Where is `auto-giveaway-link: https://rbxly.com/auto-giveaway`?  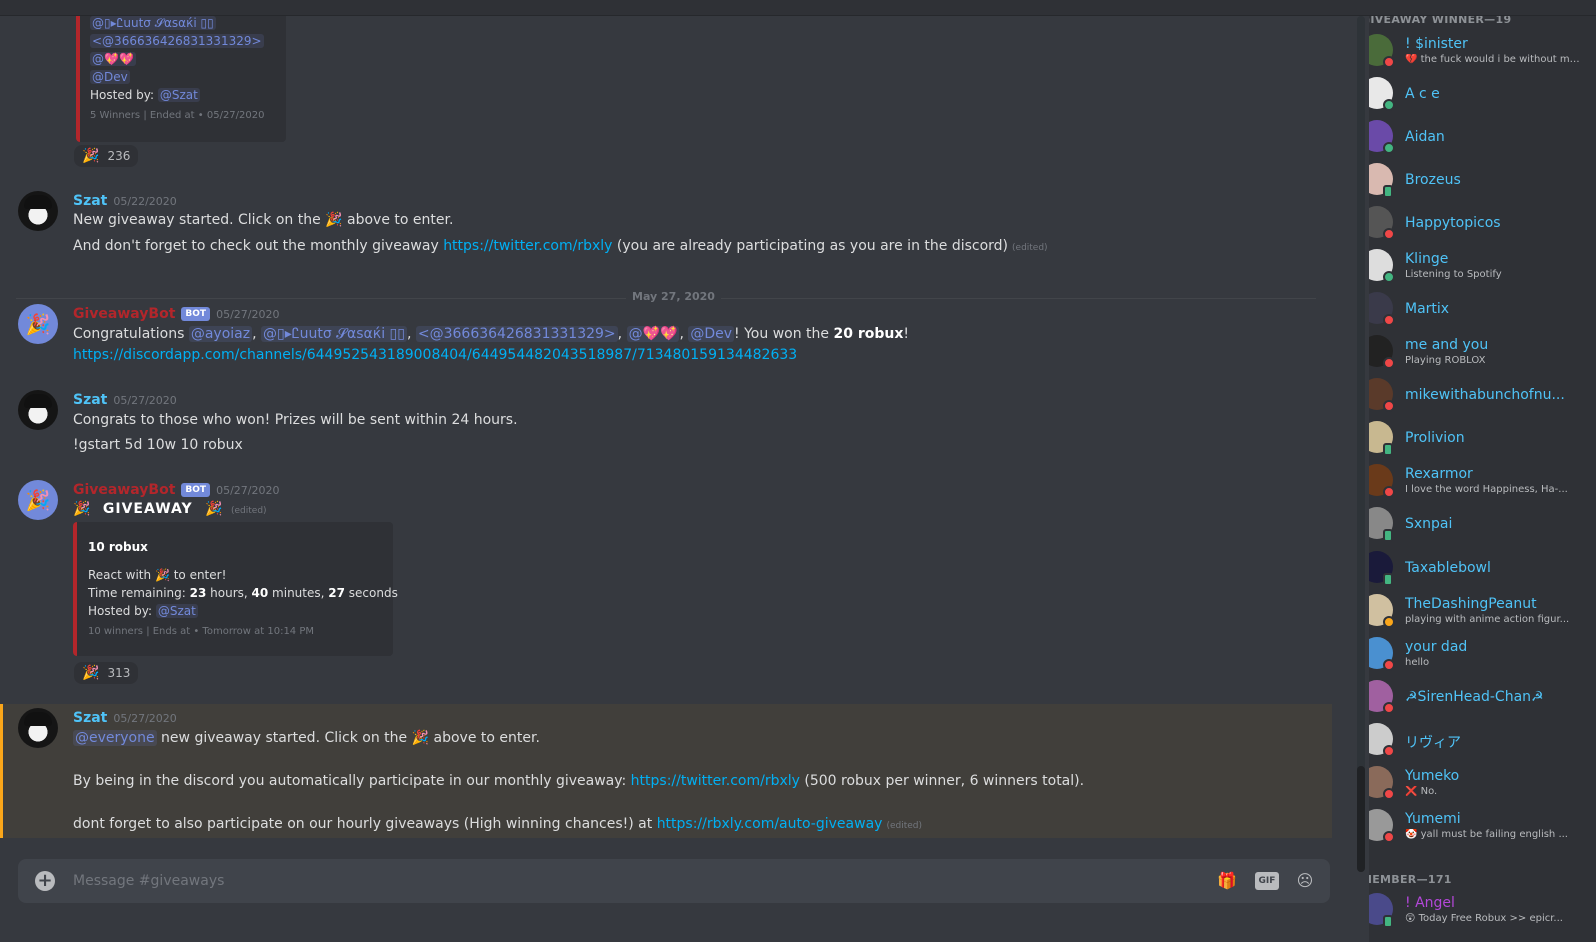 auto-giveaway-link: https://rbxly.com/auto-giveaway is located at coordinates (770, 824).